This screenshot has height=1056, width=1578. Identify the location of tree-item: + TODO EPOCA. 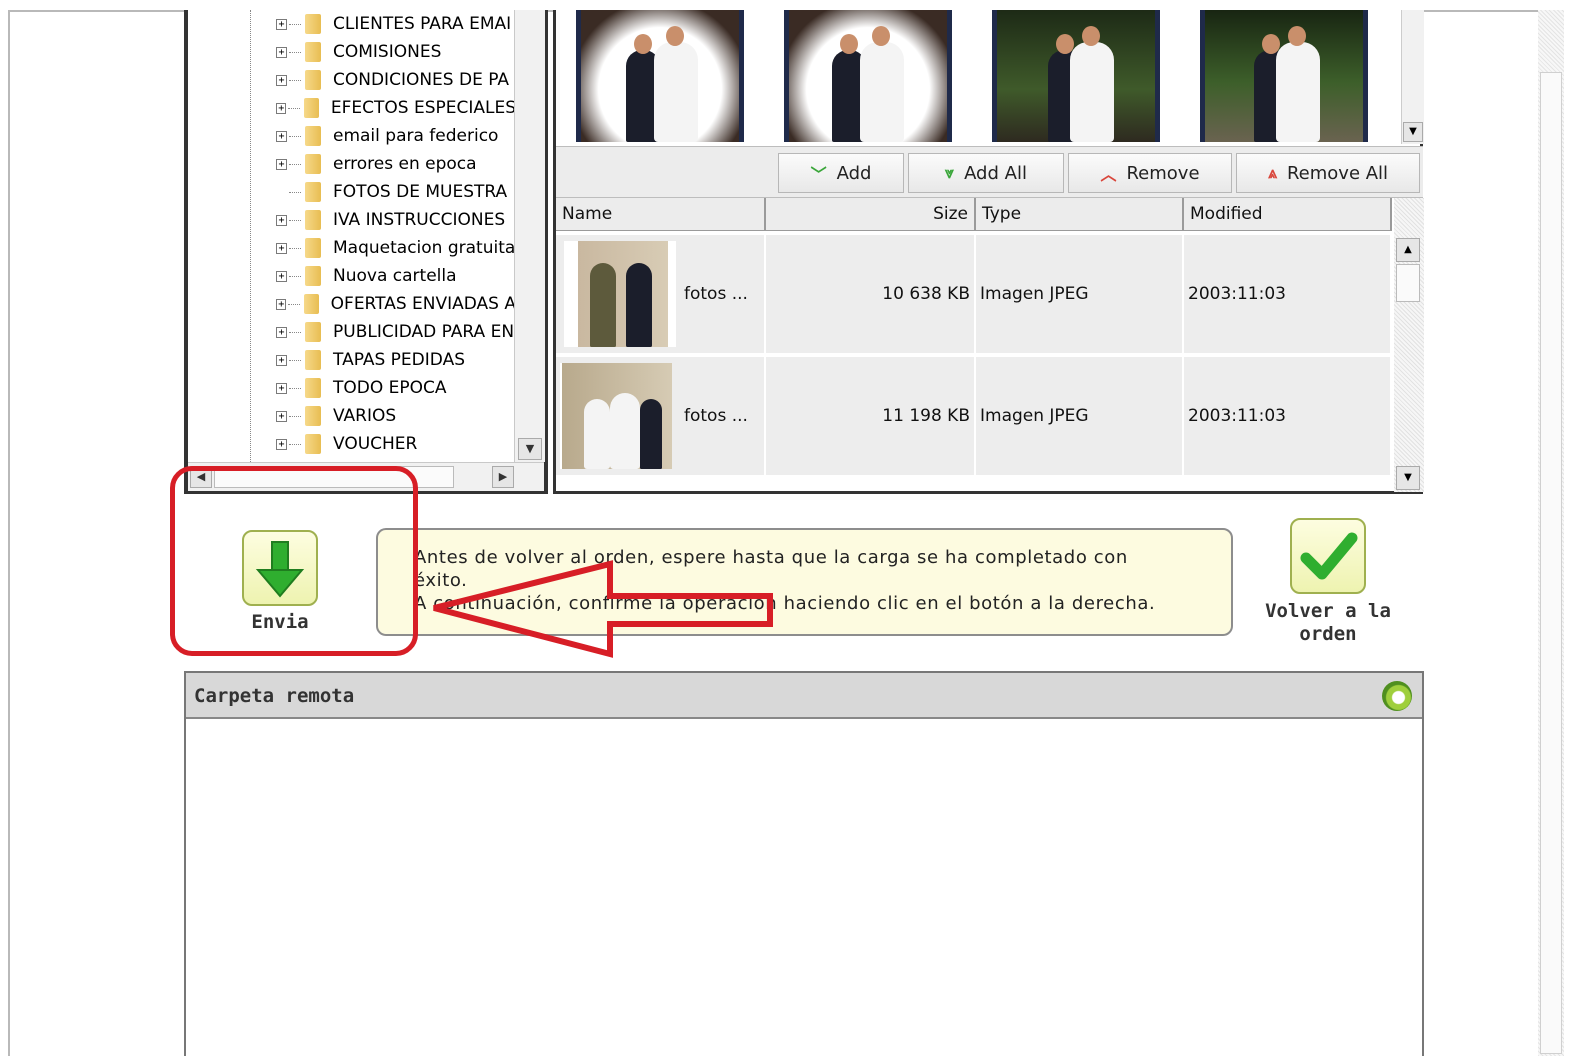
(395, 388).